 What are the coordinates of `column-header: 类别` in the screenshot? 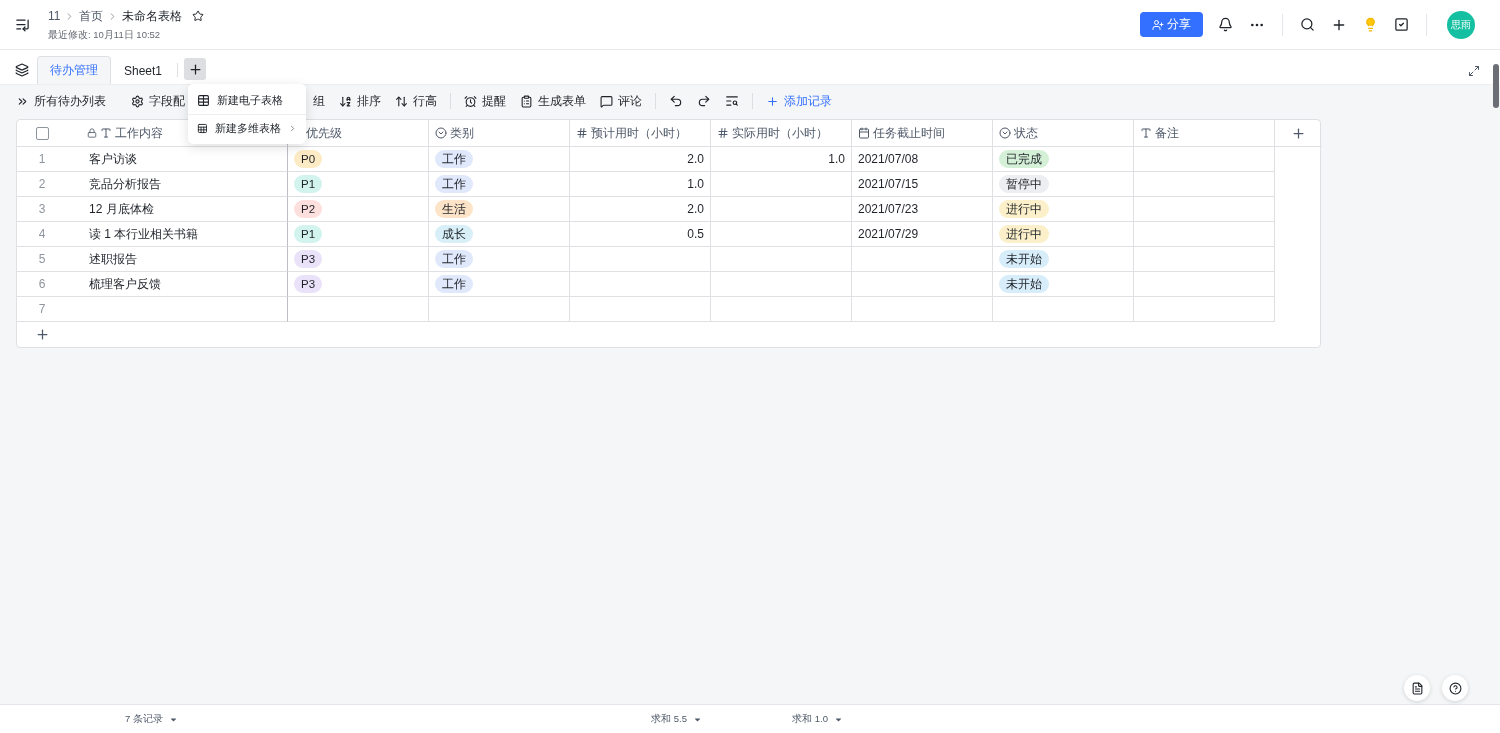 It's located at (462, 133).